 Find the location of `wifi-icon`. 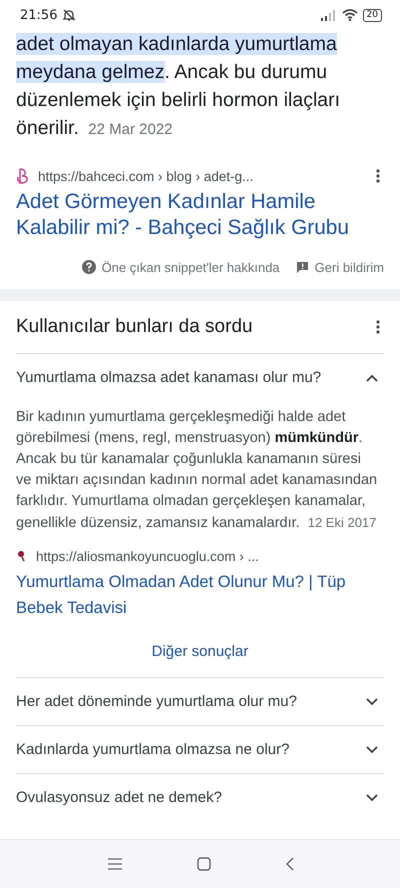

wifi-icon is located at coordinates (350, 15).